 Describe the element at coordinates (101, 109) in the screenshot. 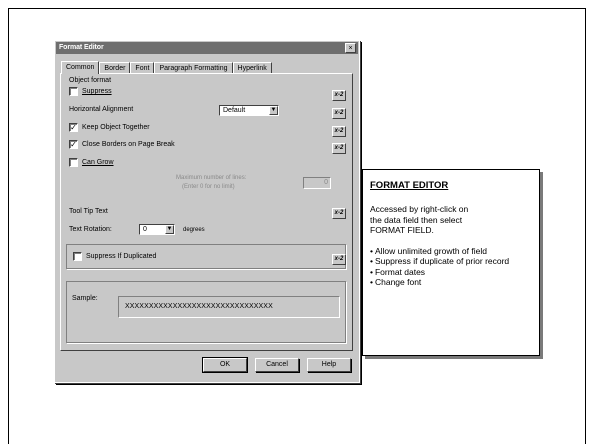

I see `horizontal-alignment-label: Horizontal Alignment` at that location.